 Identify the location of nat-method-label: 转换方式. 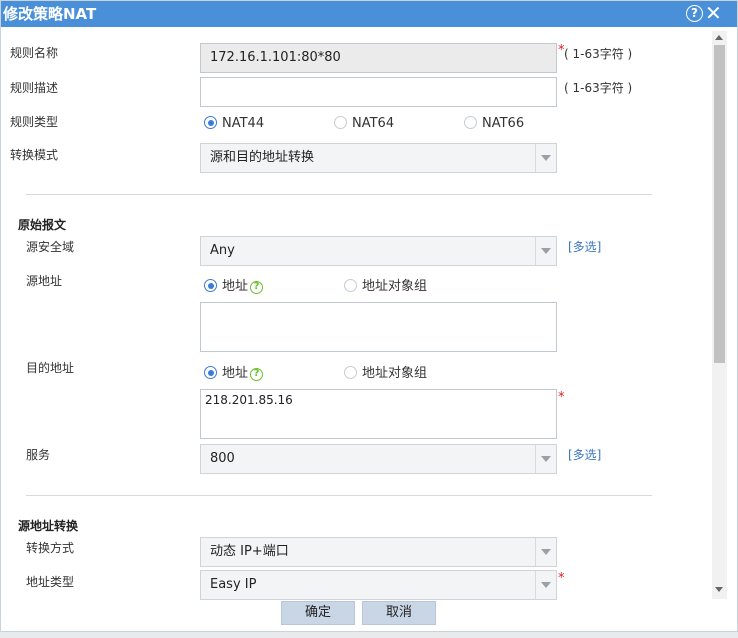
(50, 548).